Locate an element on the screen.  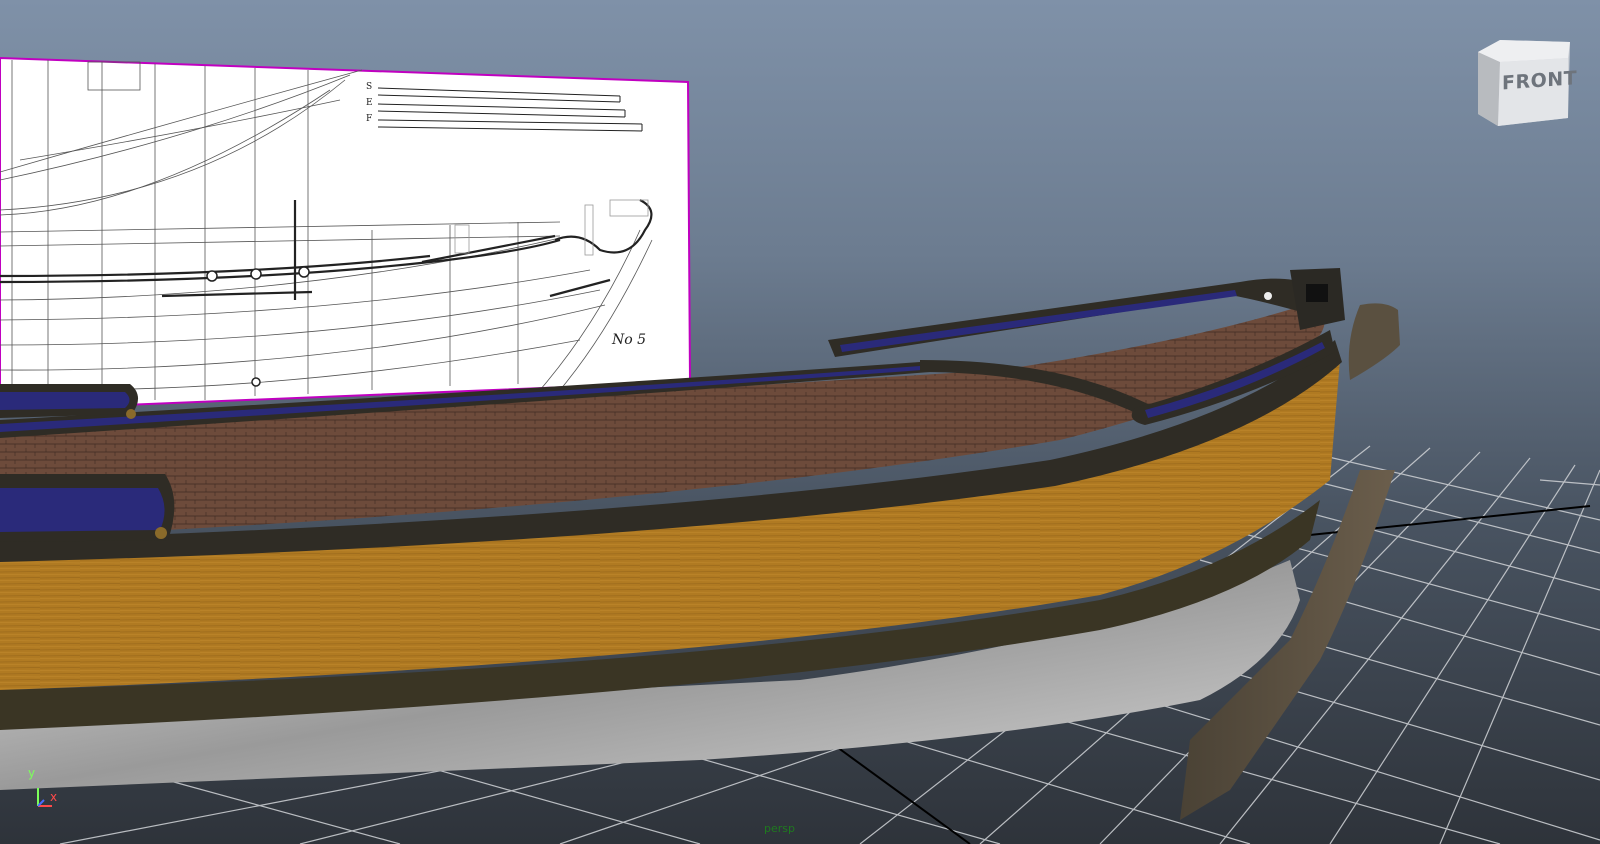
plan-number: No 5 is located at coordinates (629, 340).